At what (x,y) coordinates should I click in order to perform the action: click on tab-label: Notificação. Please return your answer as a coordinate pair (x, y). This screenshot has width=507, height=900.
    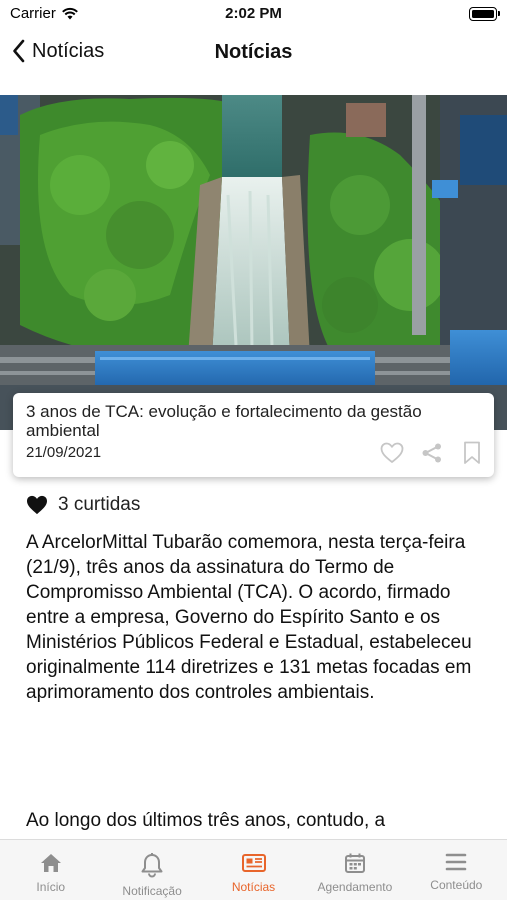
    Looking at the image, I should click on (152, 891).